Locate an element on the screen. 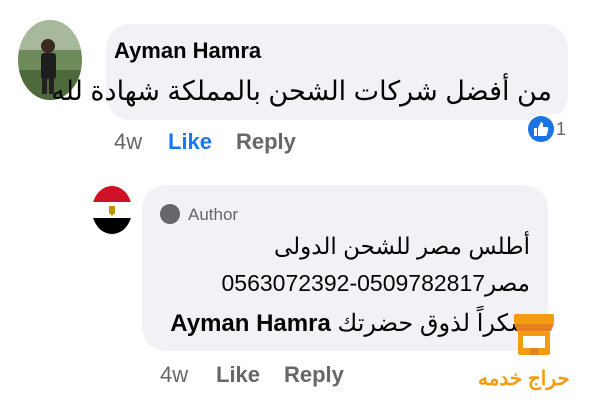 This screenshot has width=600, height=400. comment-like-button: Like is located at coordinates (190, 142).